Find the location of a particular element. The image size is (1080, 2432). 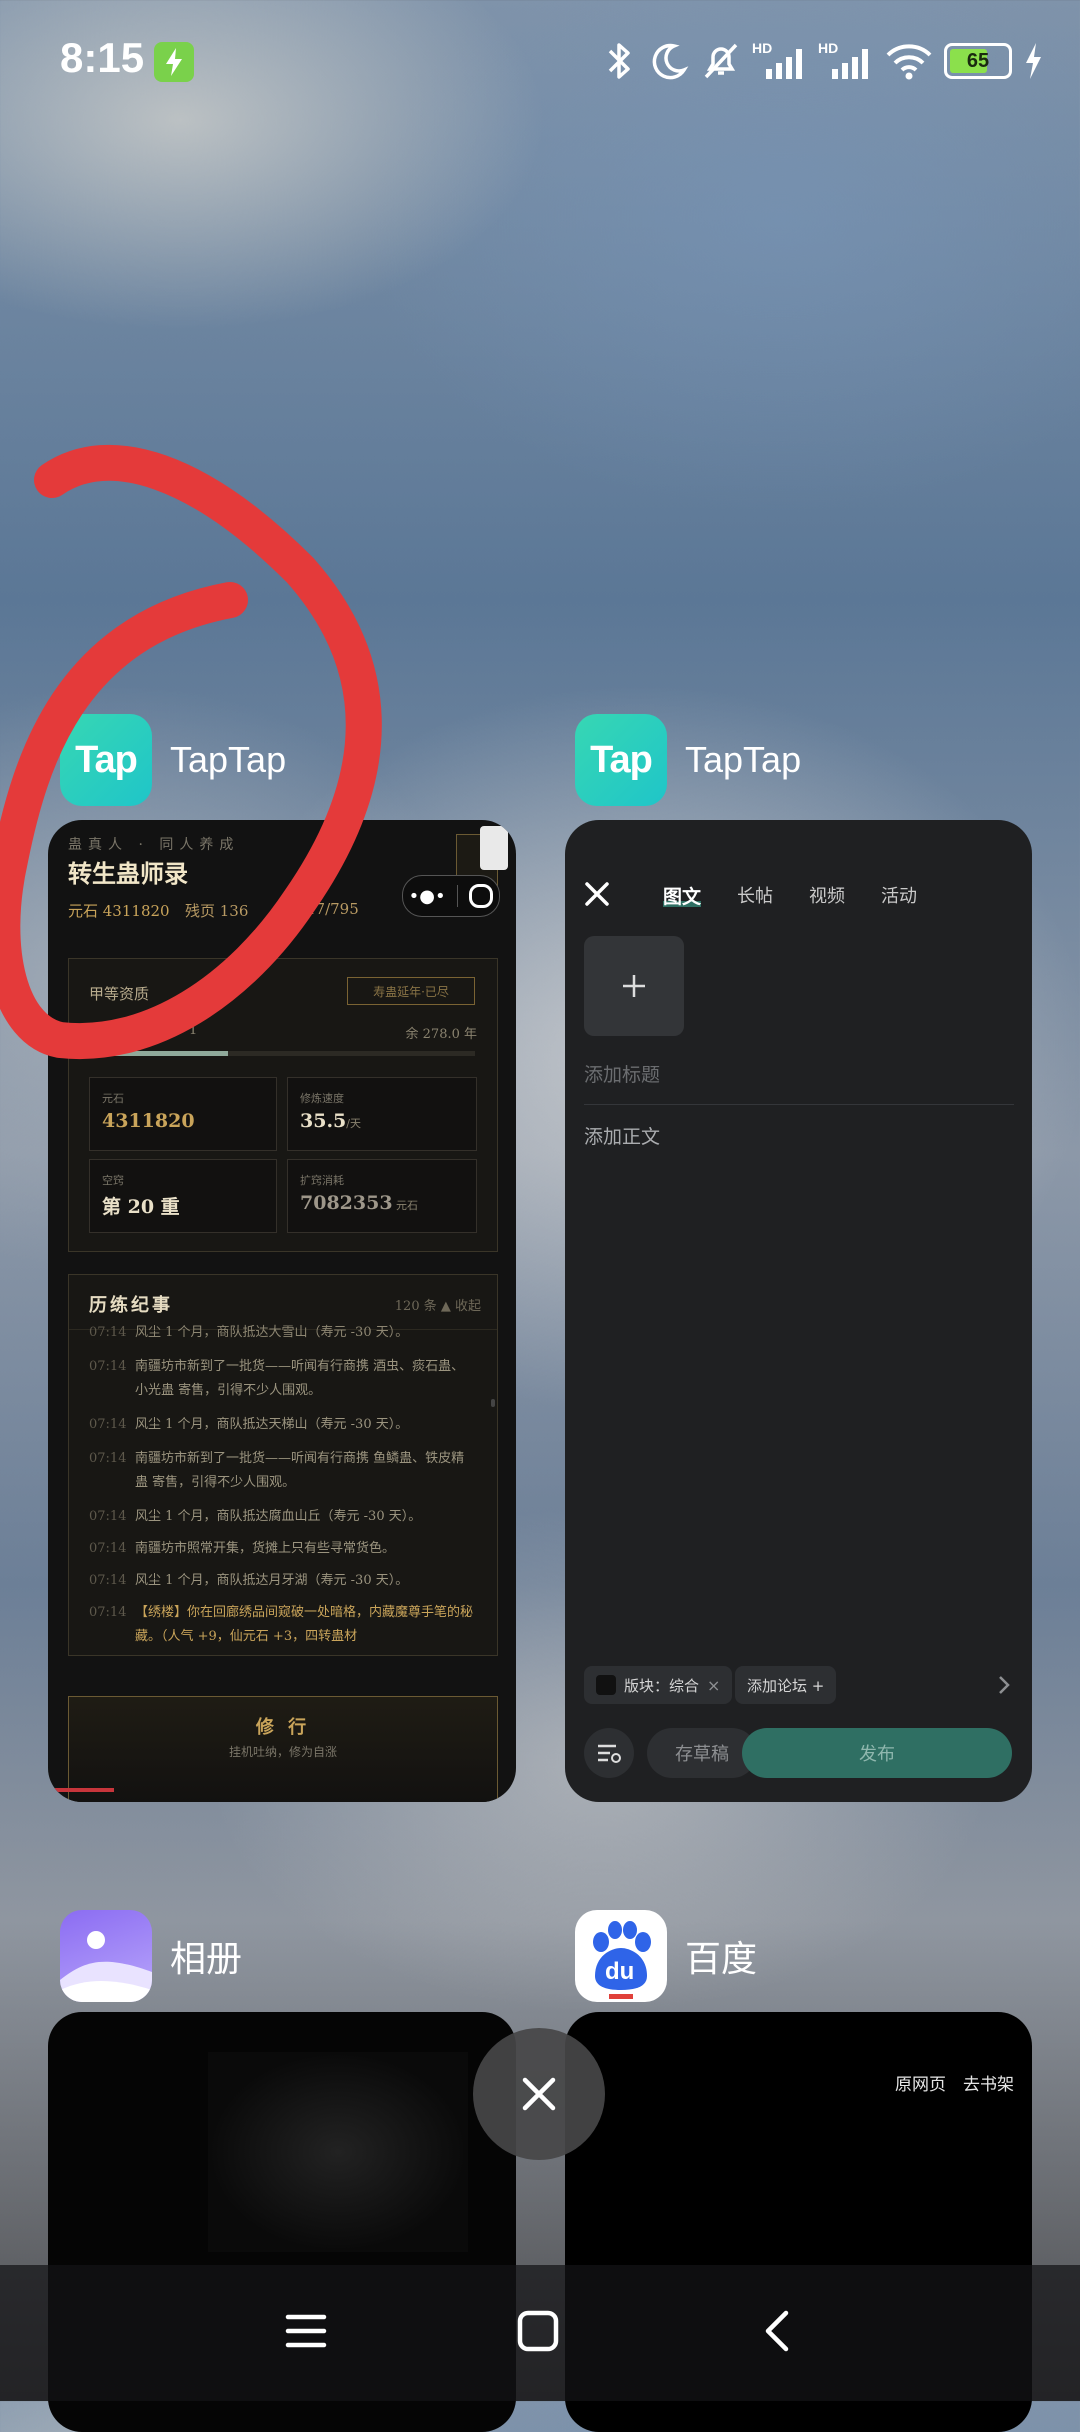

taptap-app-icon: Tap is located at coordinates (621, 760).